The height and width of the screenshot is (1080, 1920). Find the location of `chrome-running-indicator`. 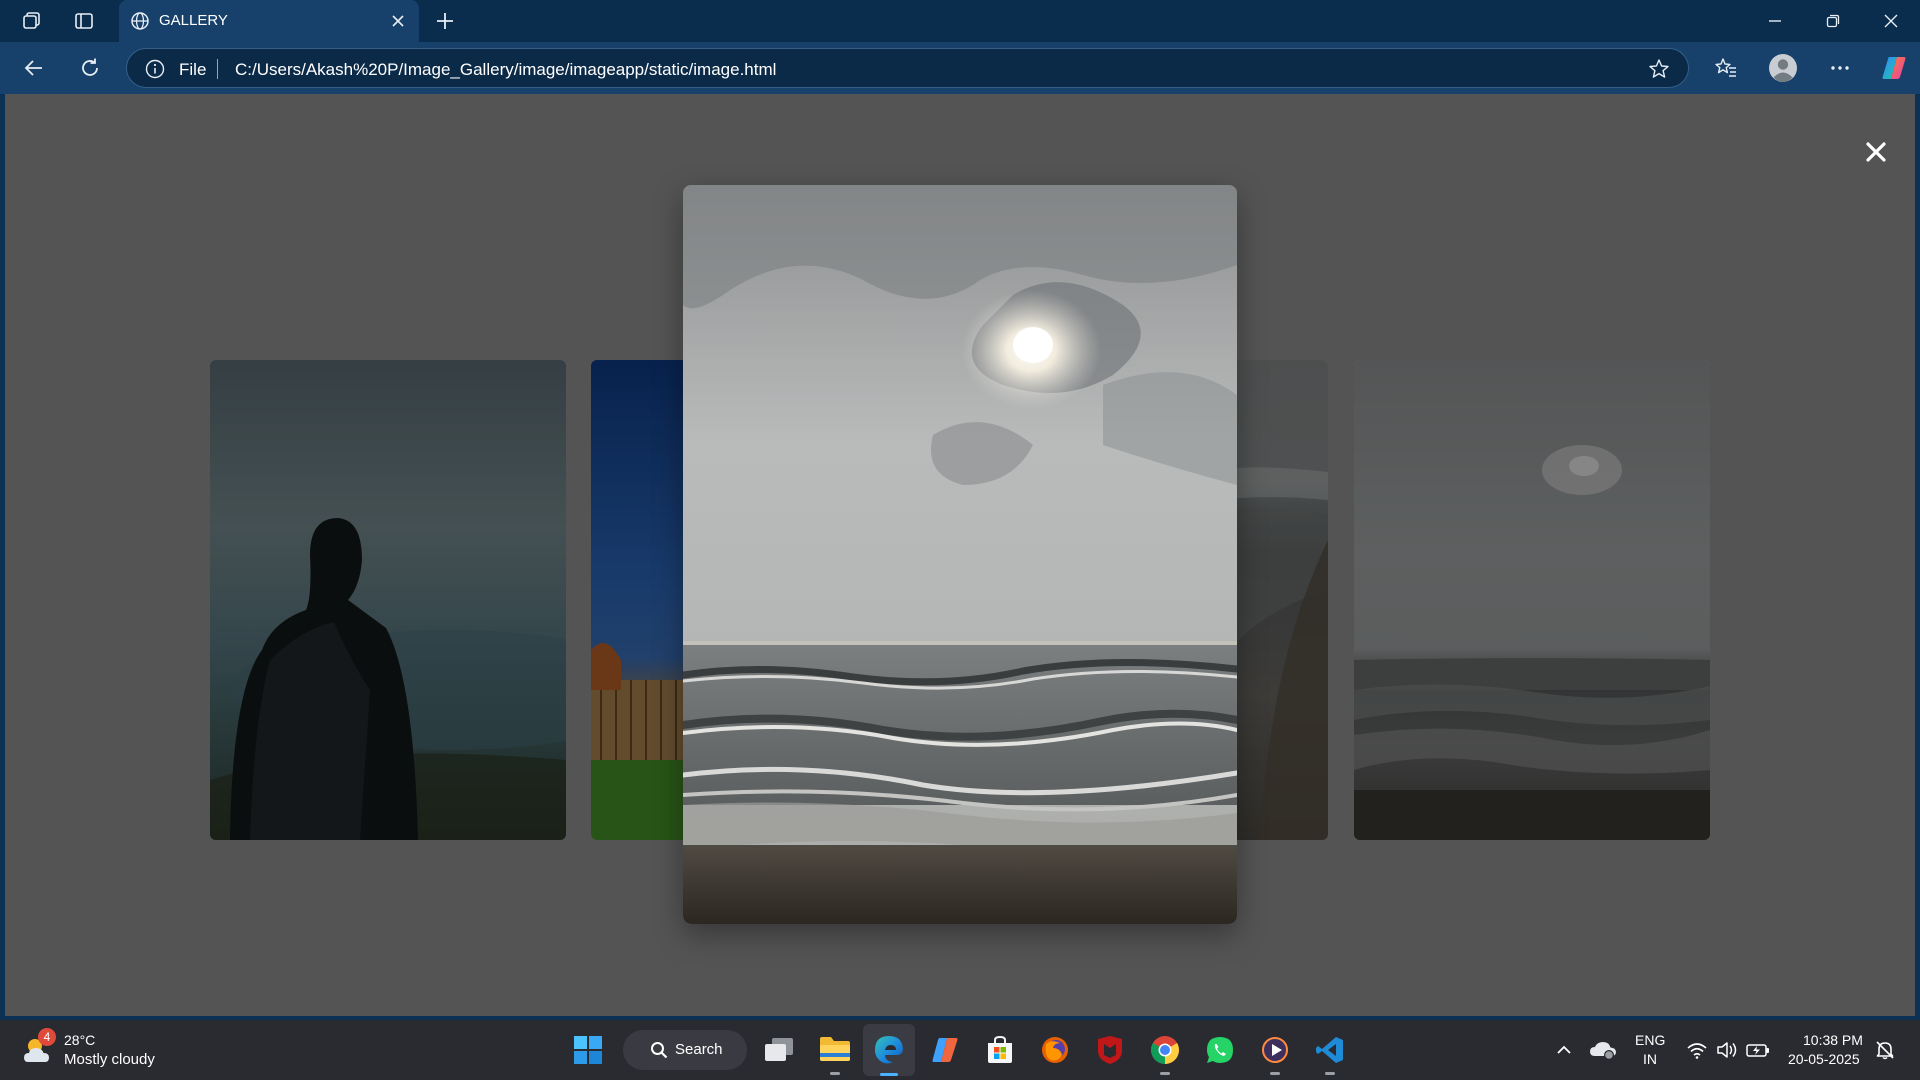

chrome-running-indicator is located at coordinates (1165, 1073).